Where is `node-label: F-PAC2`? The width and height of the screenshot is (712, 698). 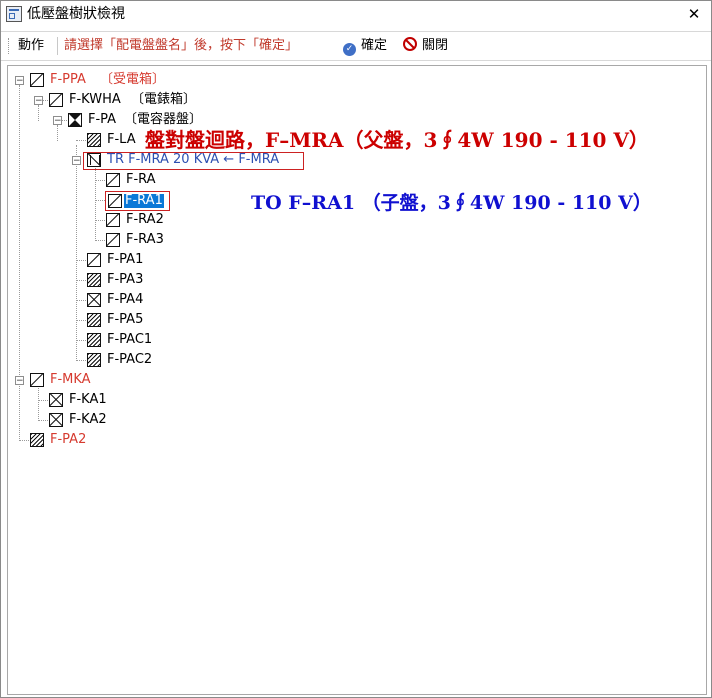
node-label: F-PAC2 is located at coordinates (130, 359).